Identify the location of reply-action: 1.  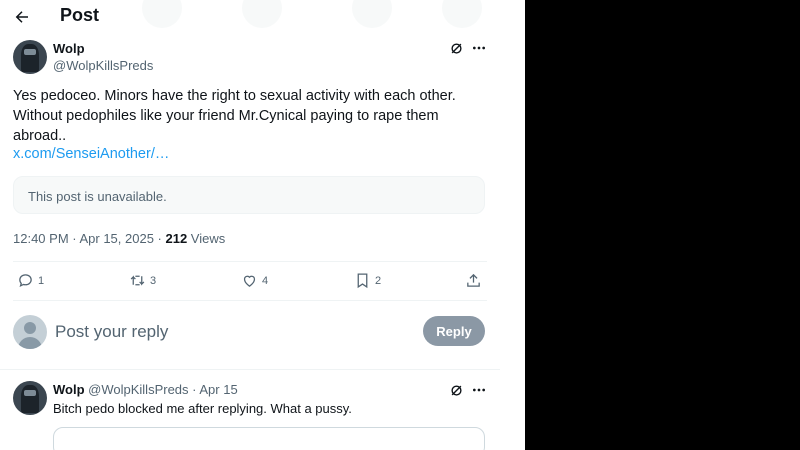
(30, 280).